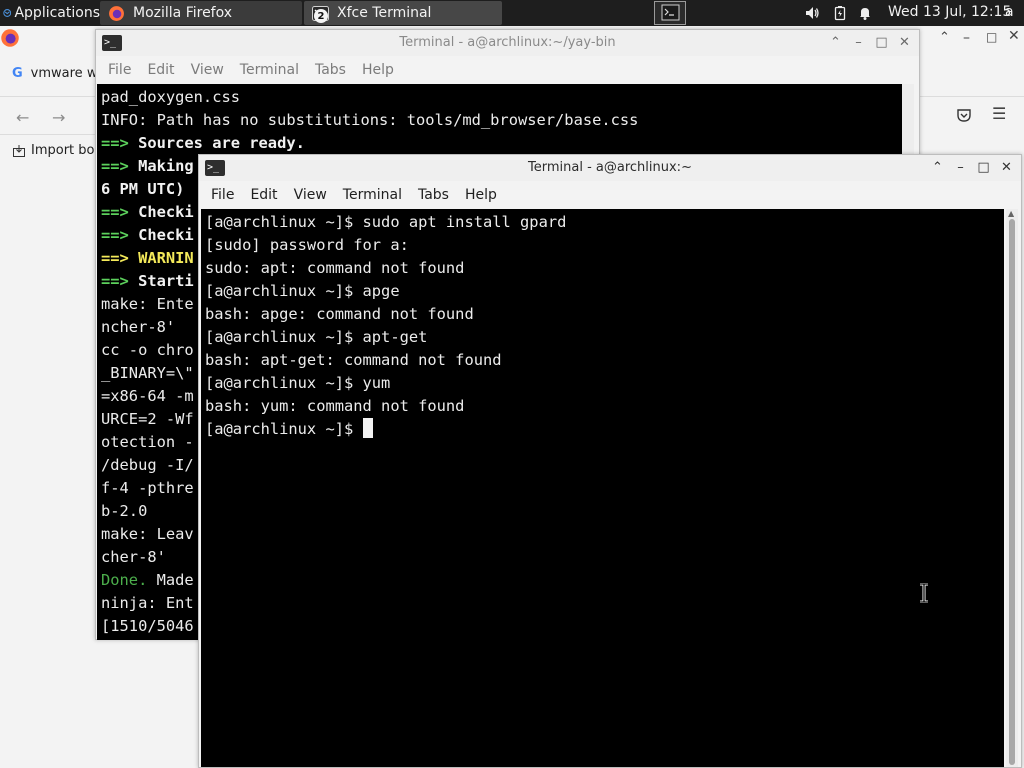  What do you see at coordinates (47, 134) in the screenshot?
I see `bookmarks-divider` at bounding box center [47, 134].